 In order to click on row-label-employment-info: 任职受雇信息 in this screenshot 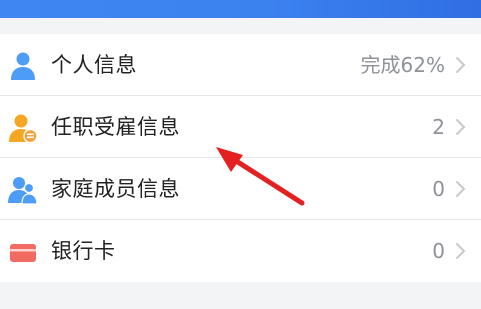, I will do `click(115, 127)`.